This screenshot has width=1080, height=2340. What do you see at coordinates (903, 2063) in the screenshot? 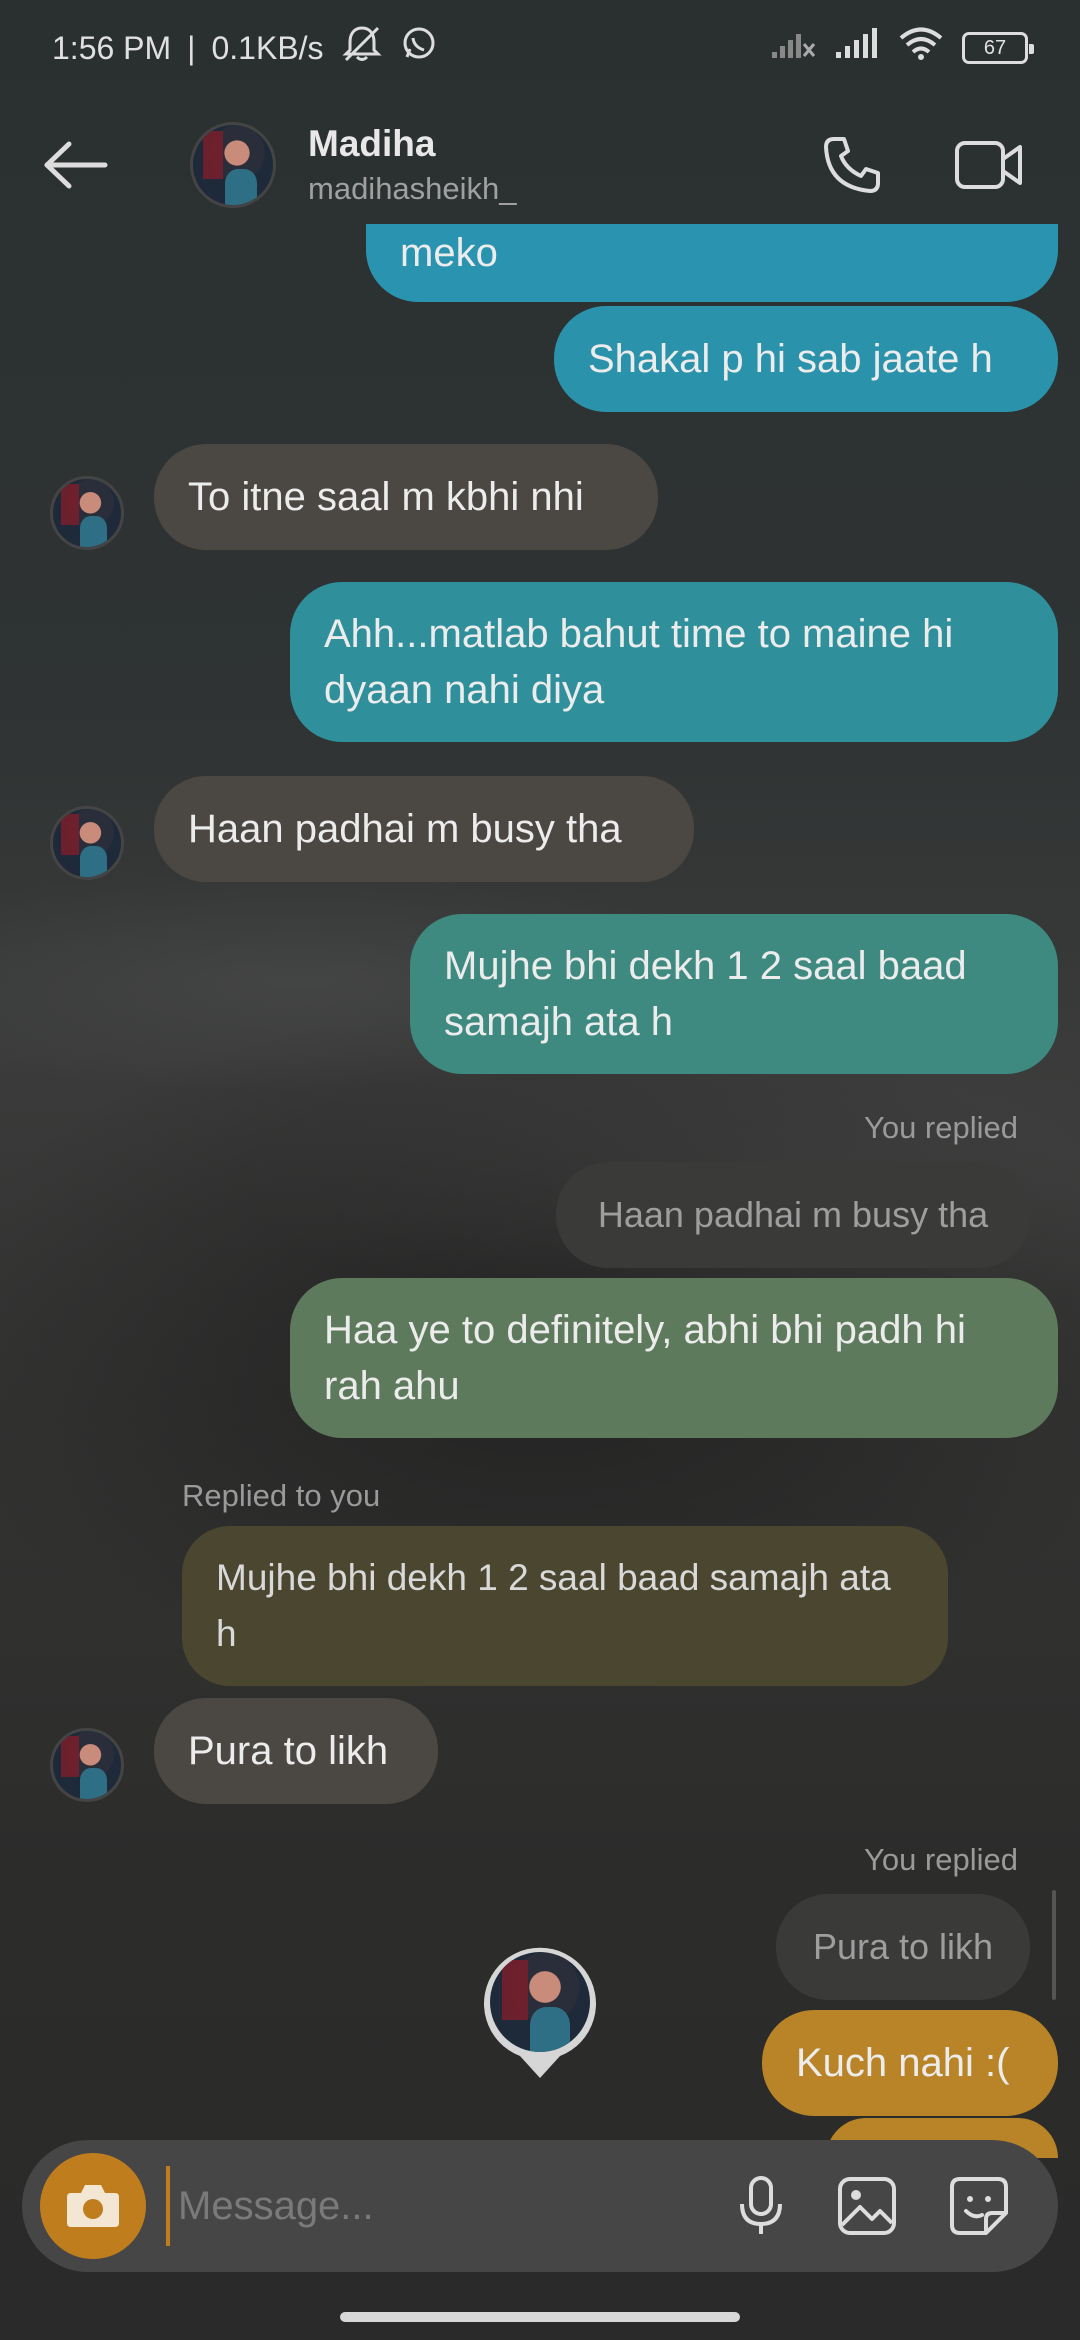
I see `message-text: Kuch nahi :(` at bounding box center [903, 2063].